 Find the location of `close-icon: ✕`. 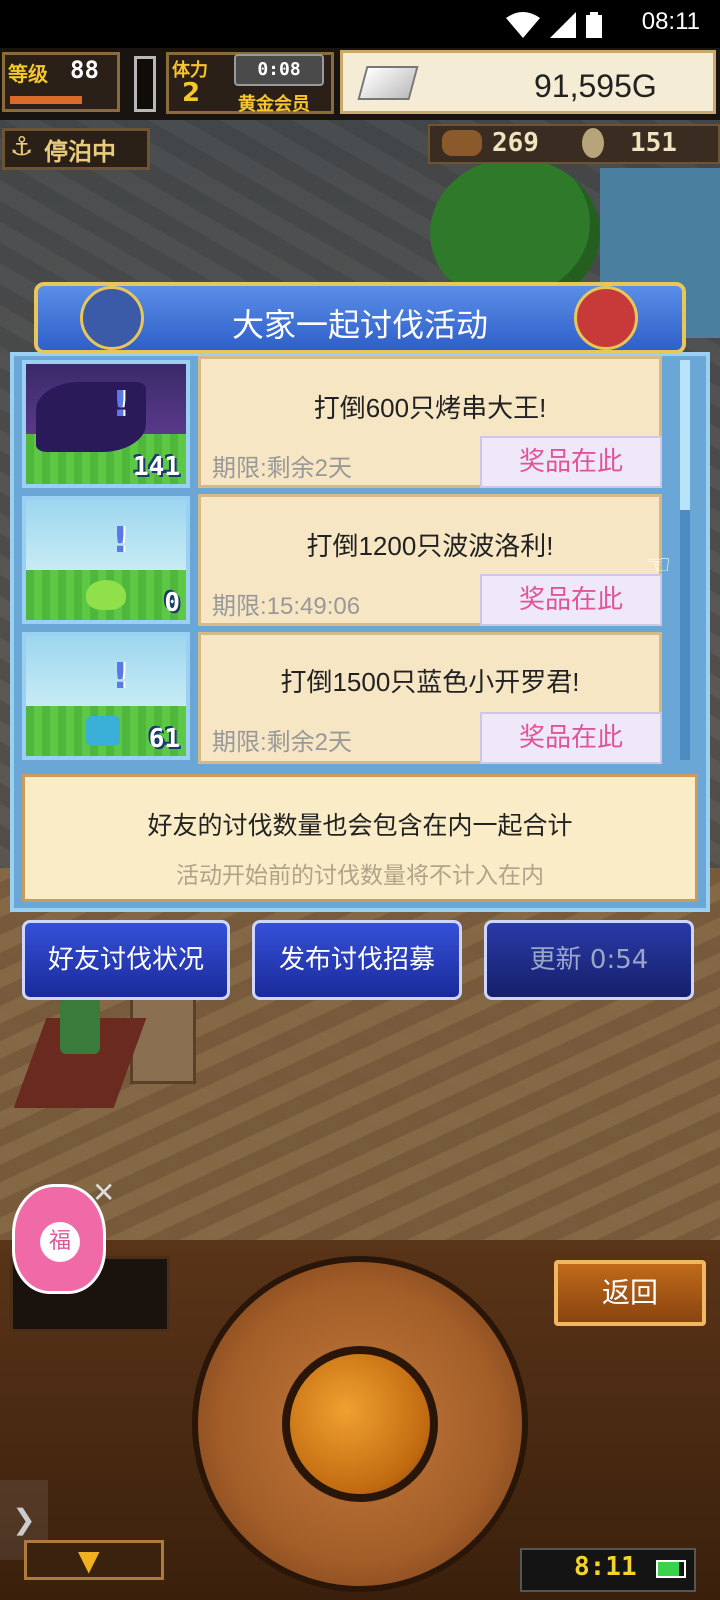

close-icon: ✕ is located at coordinates (103, 1192).